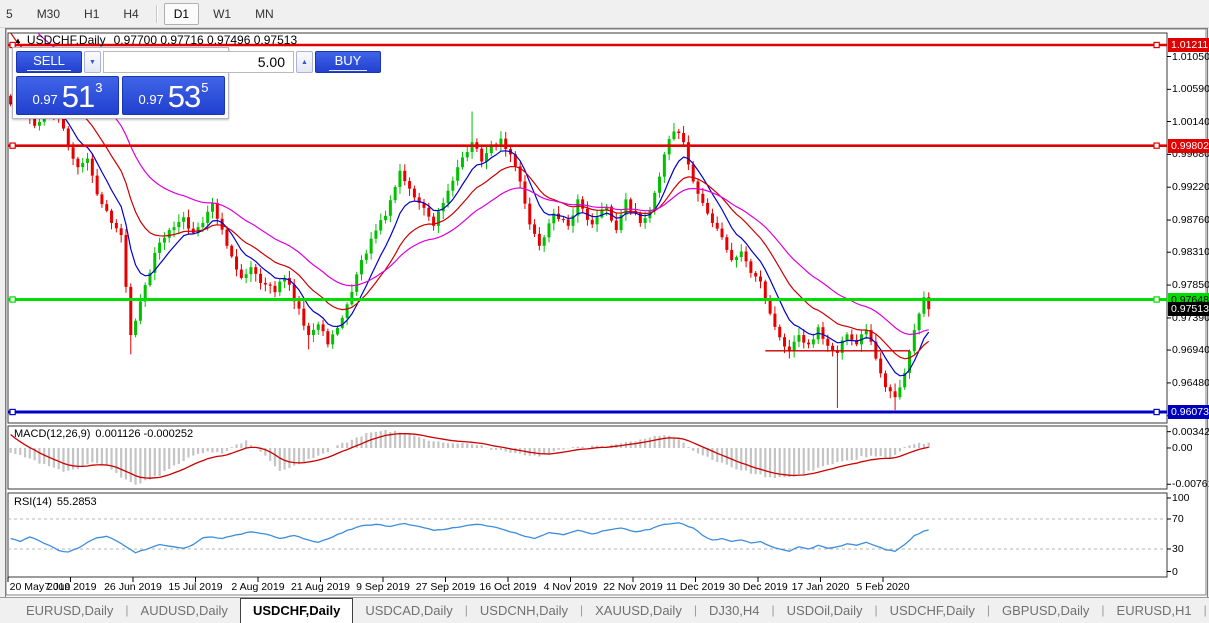  I want to click on chart-tab-usdoil-daily: USDOil,Daily, so click(825, 610).